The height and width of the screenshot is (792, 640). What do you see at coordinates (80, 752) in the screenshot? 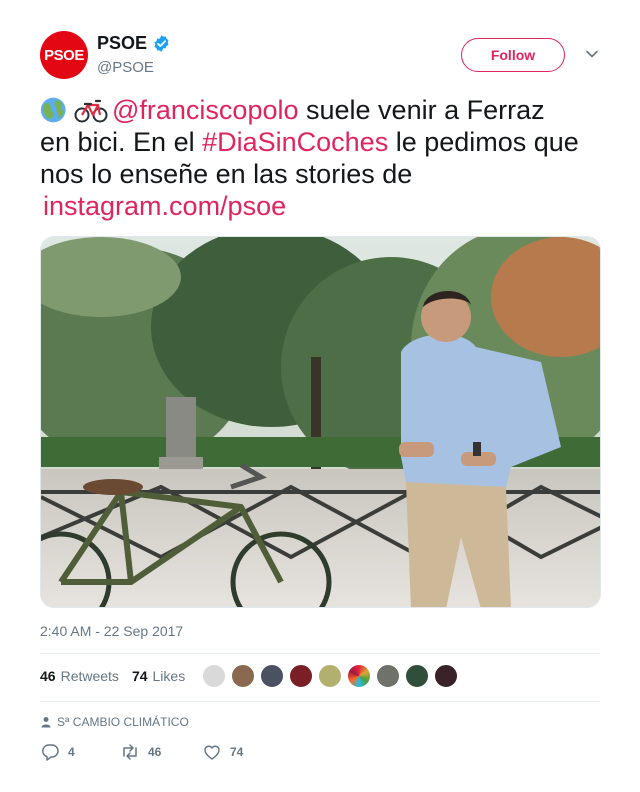
I see `reply-action: 4` at bounding box center [80, 752].